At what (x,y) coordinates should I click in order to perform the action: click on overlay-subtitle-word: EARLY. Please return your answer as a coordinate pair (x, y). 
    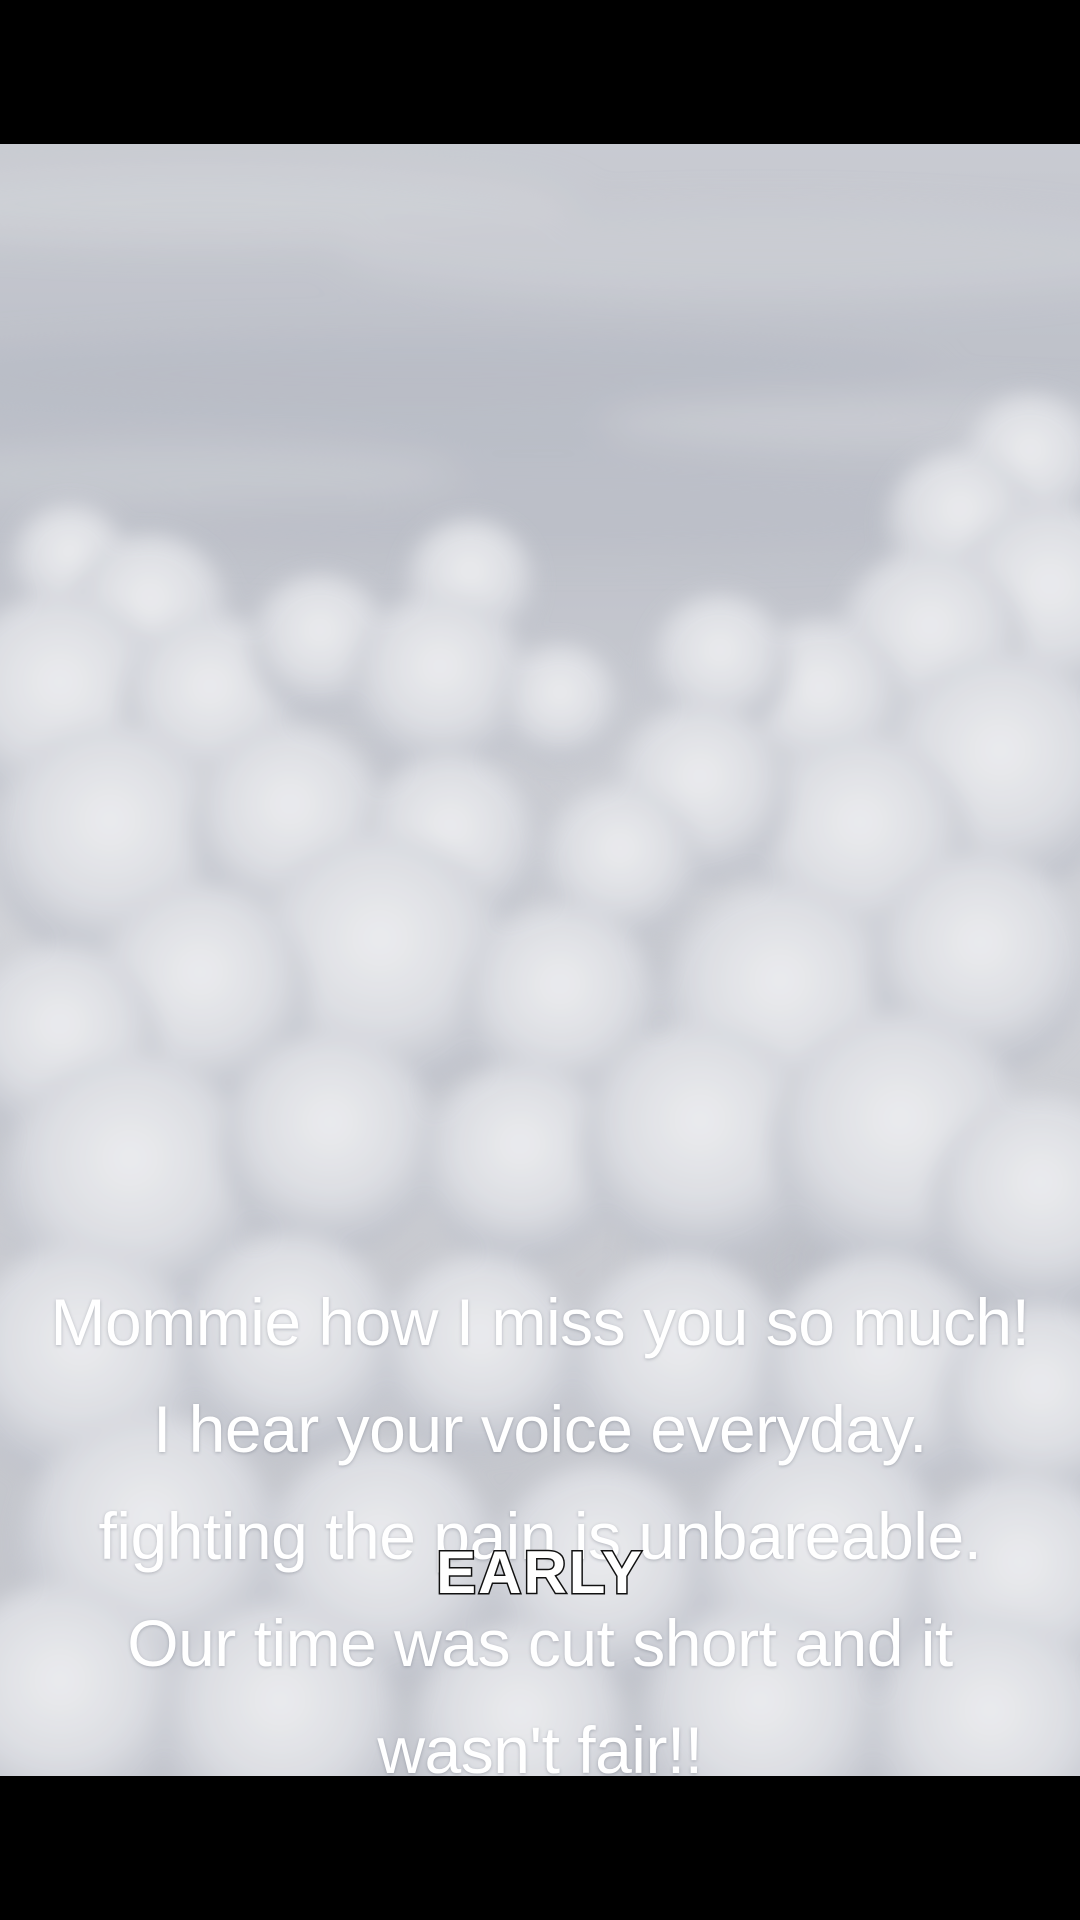
    Looking at the image, I should click on (539, 1573).